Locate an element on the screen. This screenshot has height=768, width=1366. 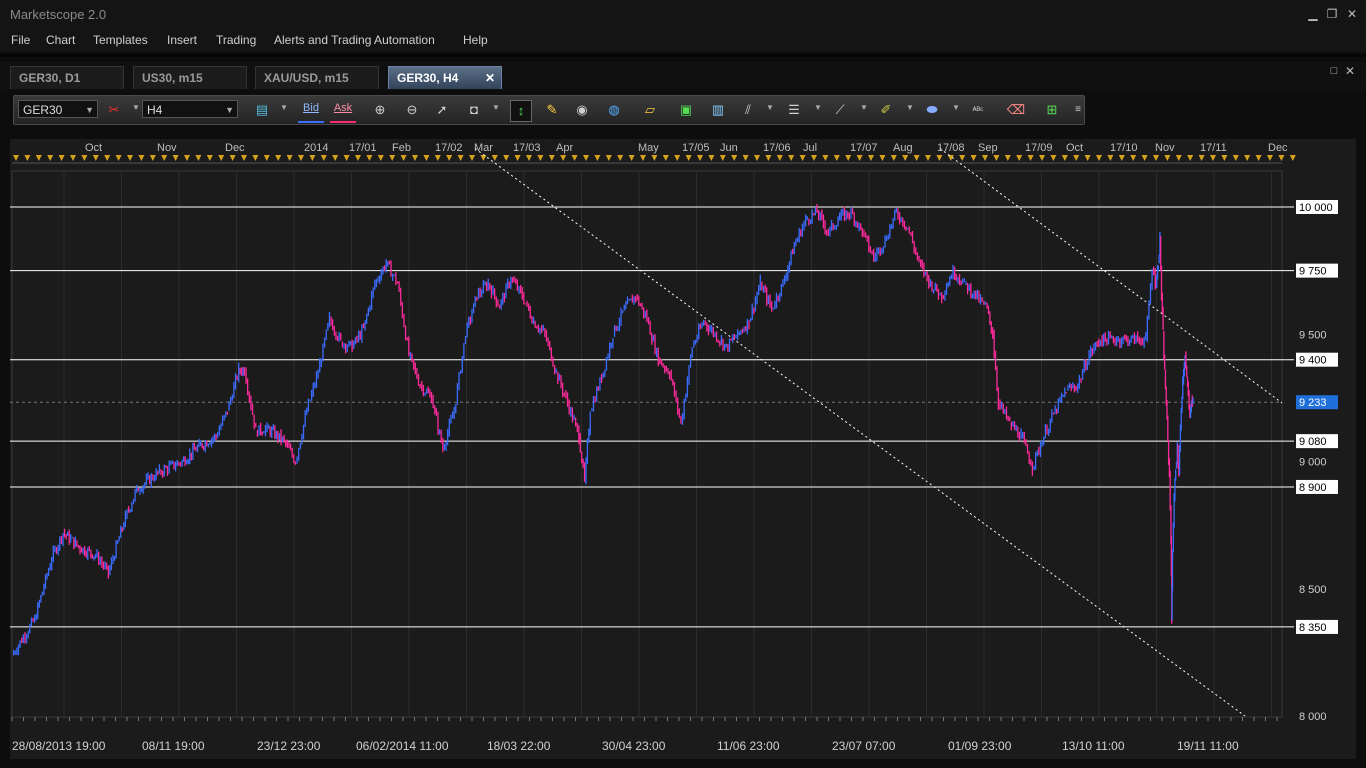
minimize-icon: ▁ is located at coordinates (1313, 14).